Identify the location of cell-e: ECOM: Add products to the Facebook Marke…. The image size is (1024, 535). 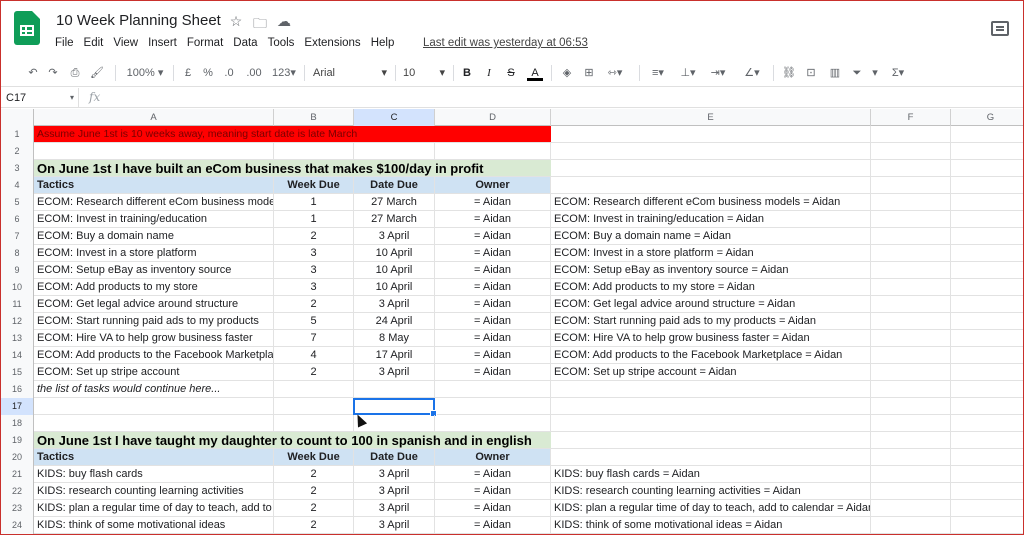
(711, 355).